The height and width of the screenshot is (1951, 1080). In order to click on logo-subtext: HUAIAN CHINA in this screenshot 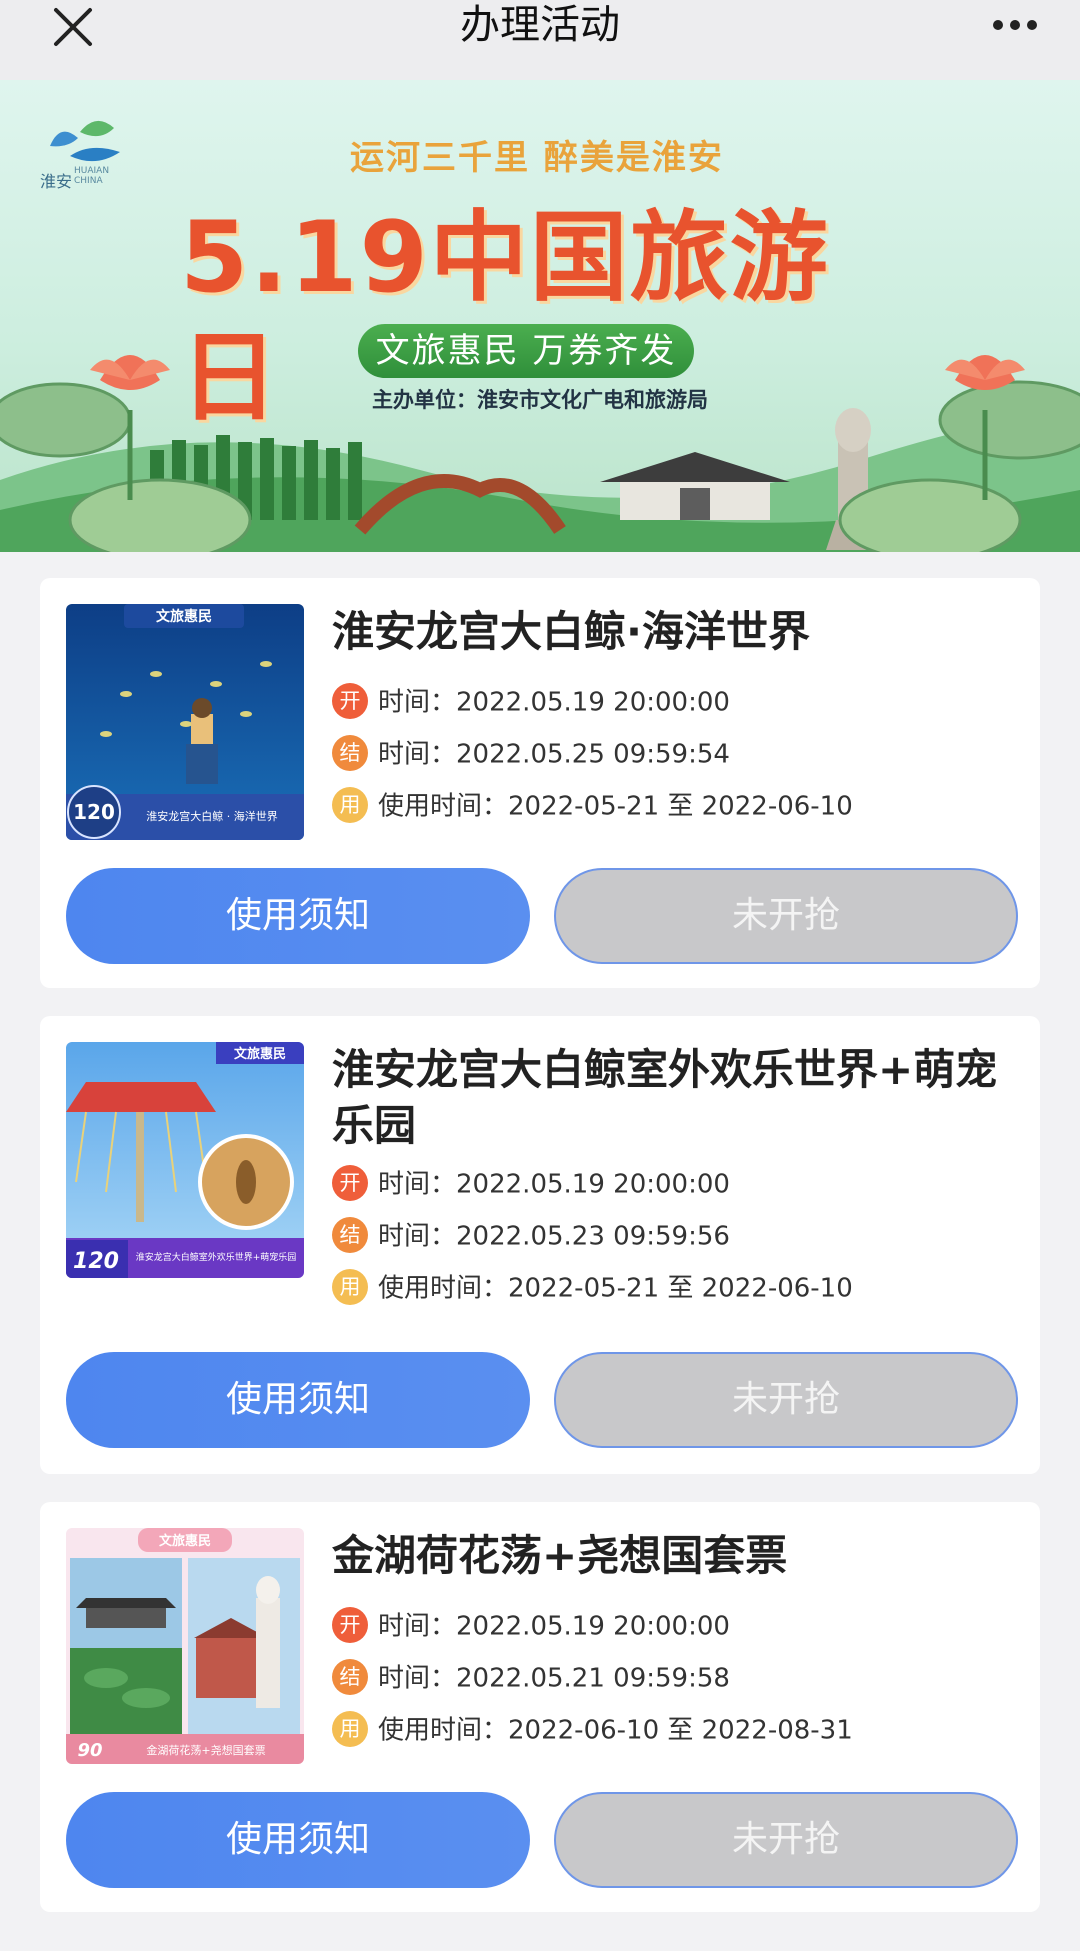, I will do `click(92, 176)`.